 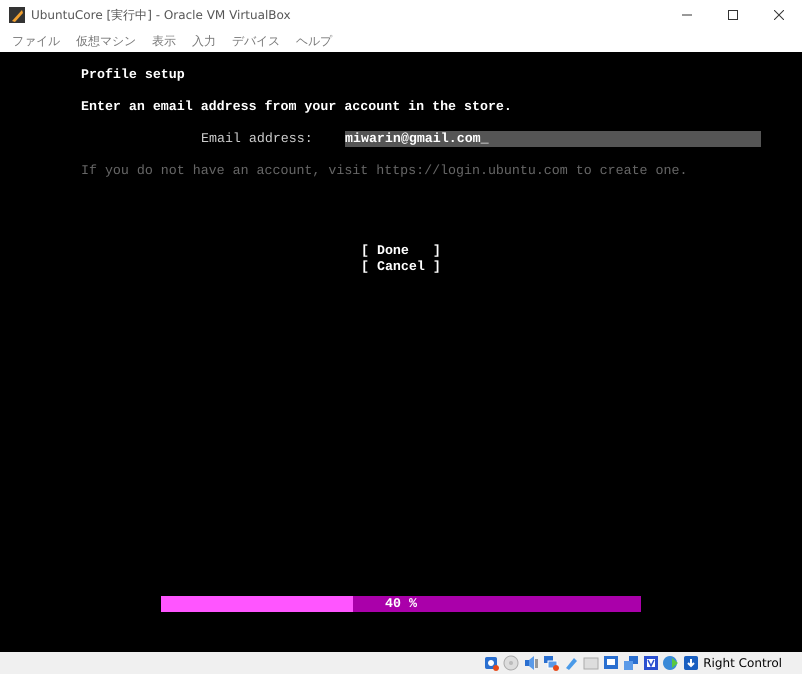 I want to click on display-icon, so click(x=611, y=663).